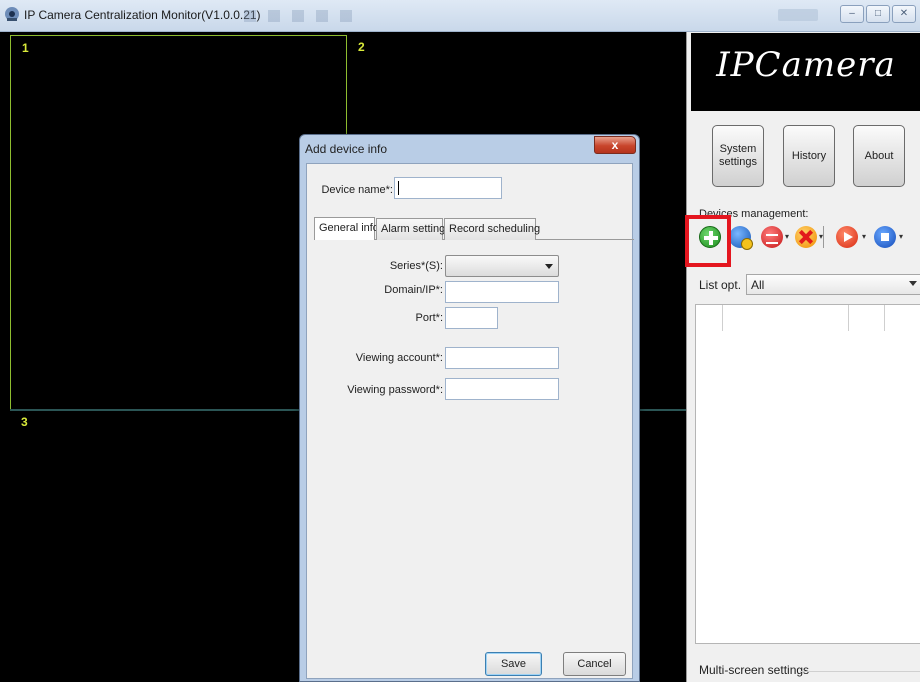 Image resolution: width=920 pixels, height=682 pixels. I want to click on list-opt-label: List opt., so click(720, 285).